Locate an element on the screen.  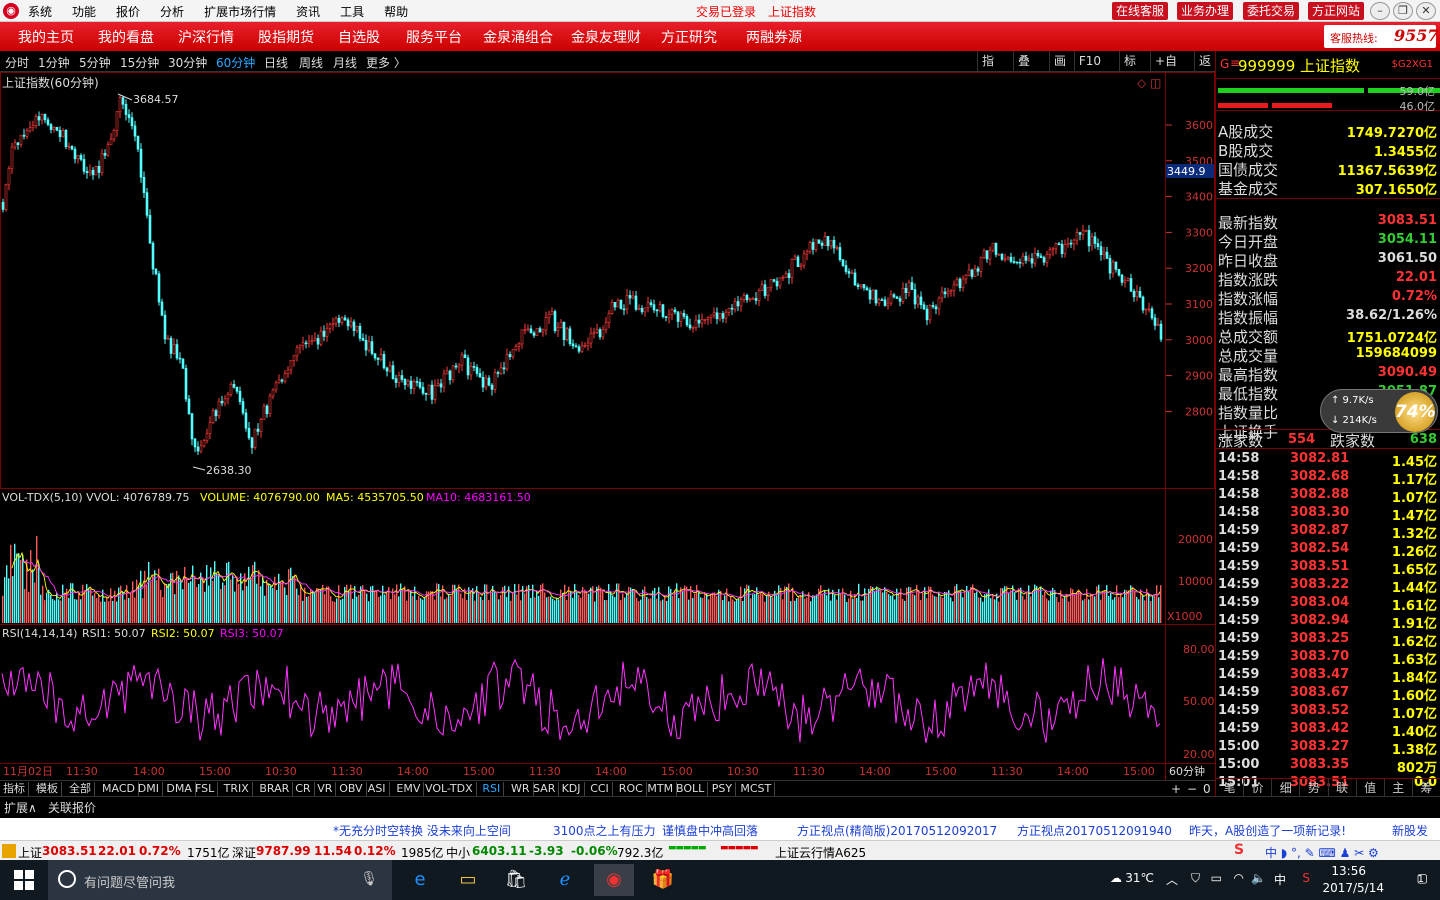
menu-tools: 工具 is located at coordinates (352, 11).